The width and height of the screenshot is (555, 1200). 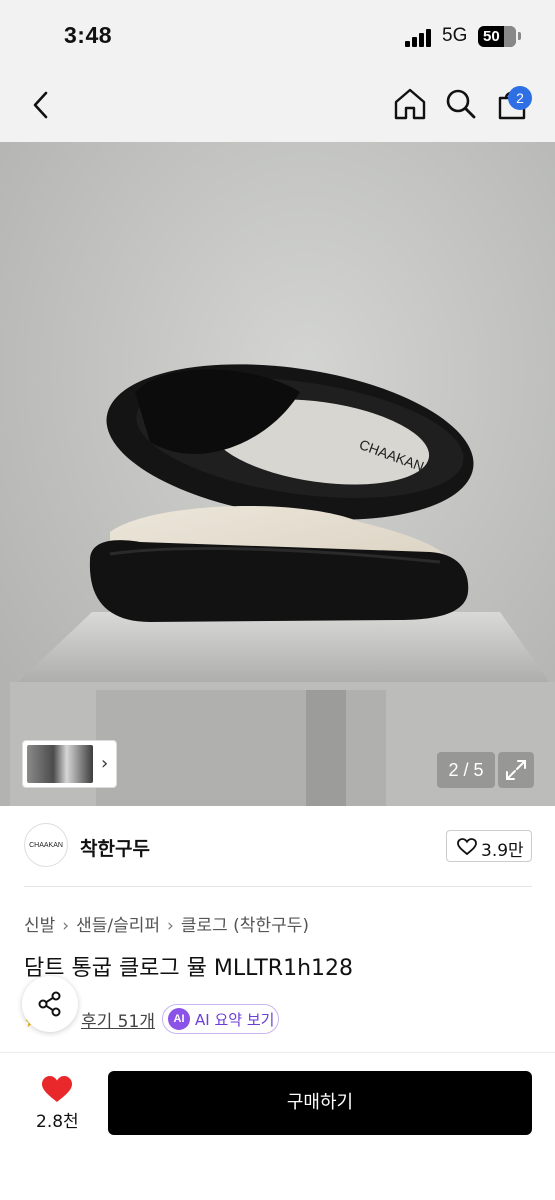 I want to click on search-icon, so click(x=461, y=104).